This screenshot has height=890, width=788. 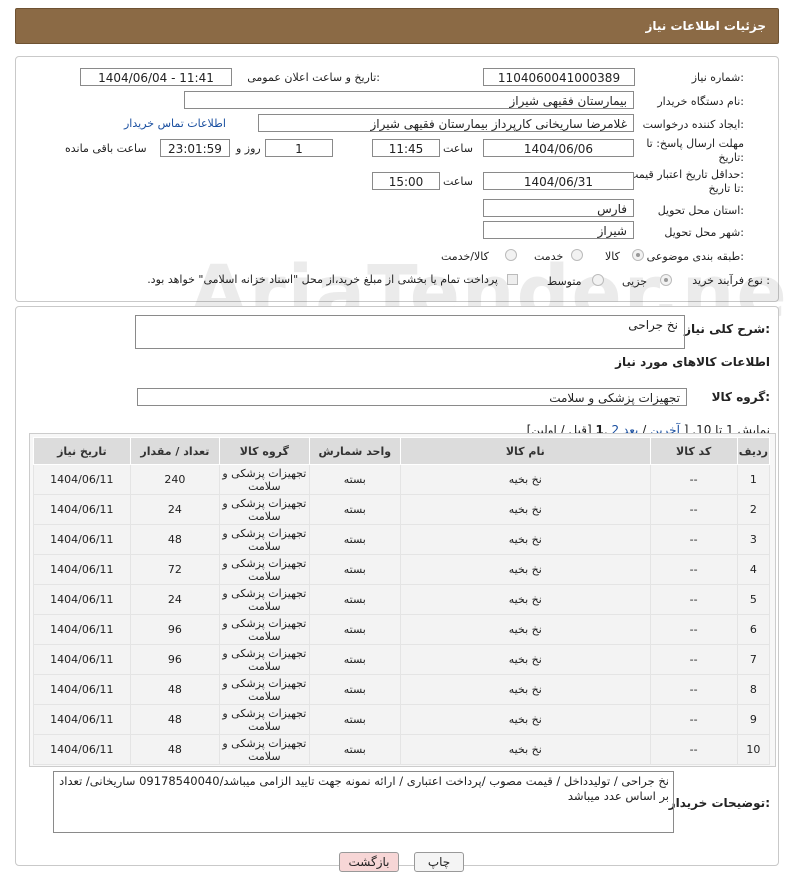 What do you see at coordinates (248, 148) in the screenshot?
I see `days-label: روز و` at bounding box center [248, 148].